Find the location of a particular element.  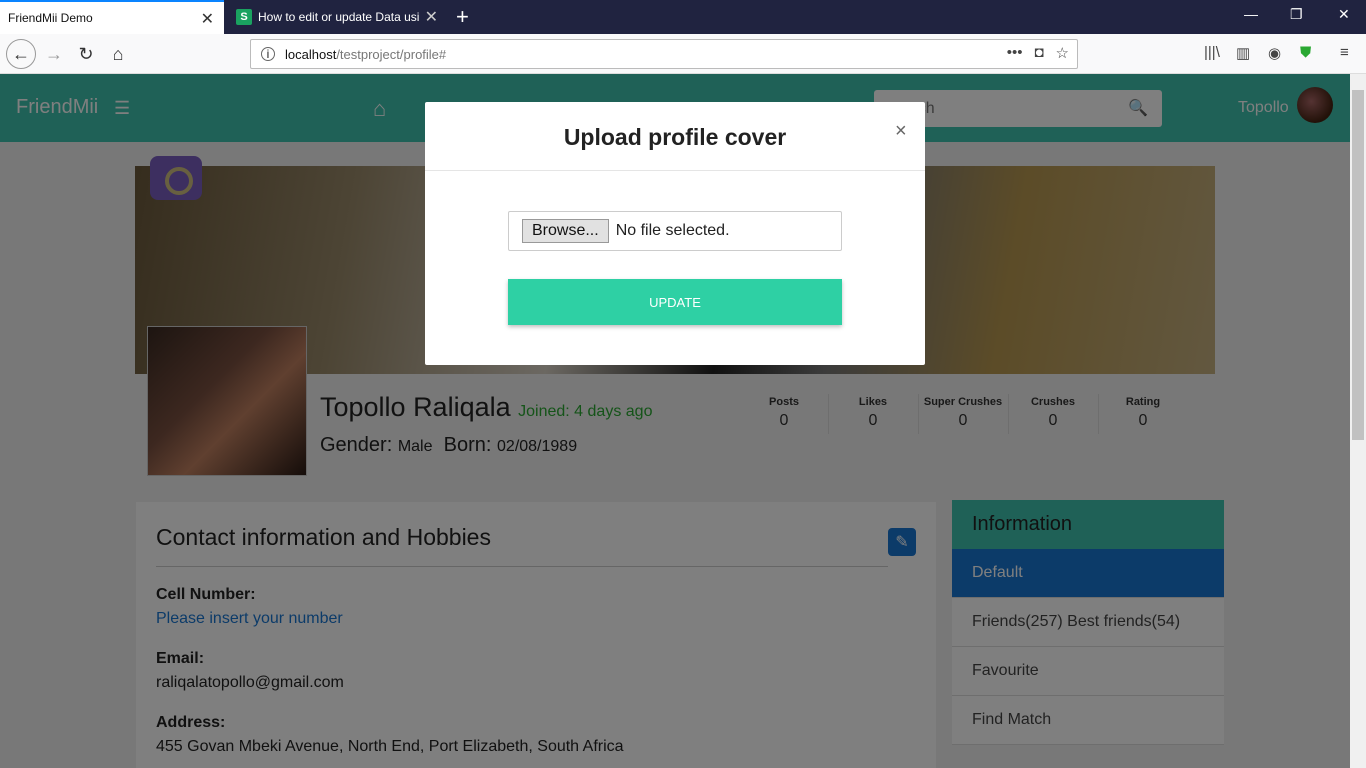

update-button: UPDATE is located at coordinates (675, 302).